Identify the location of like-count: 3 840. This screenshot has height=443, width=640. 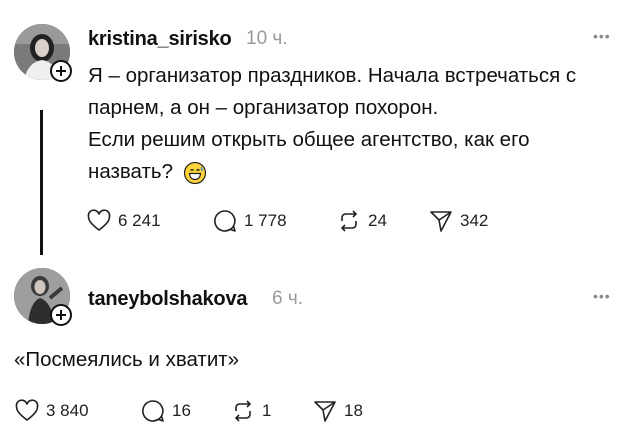
(67, 410).